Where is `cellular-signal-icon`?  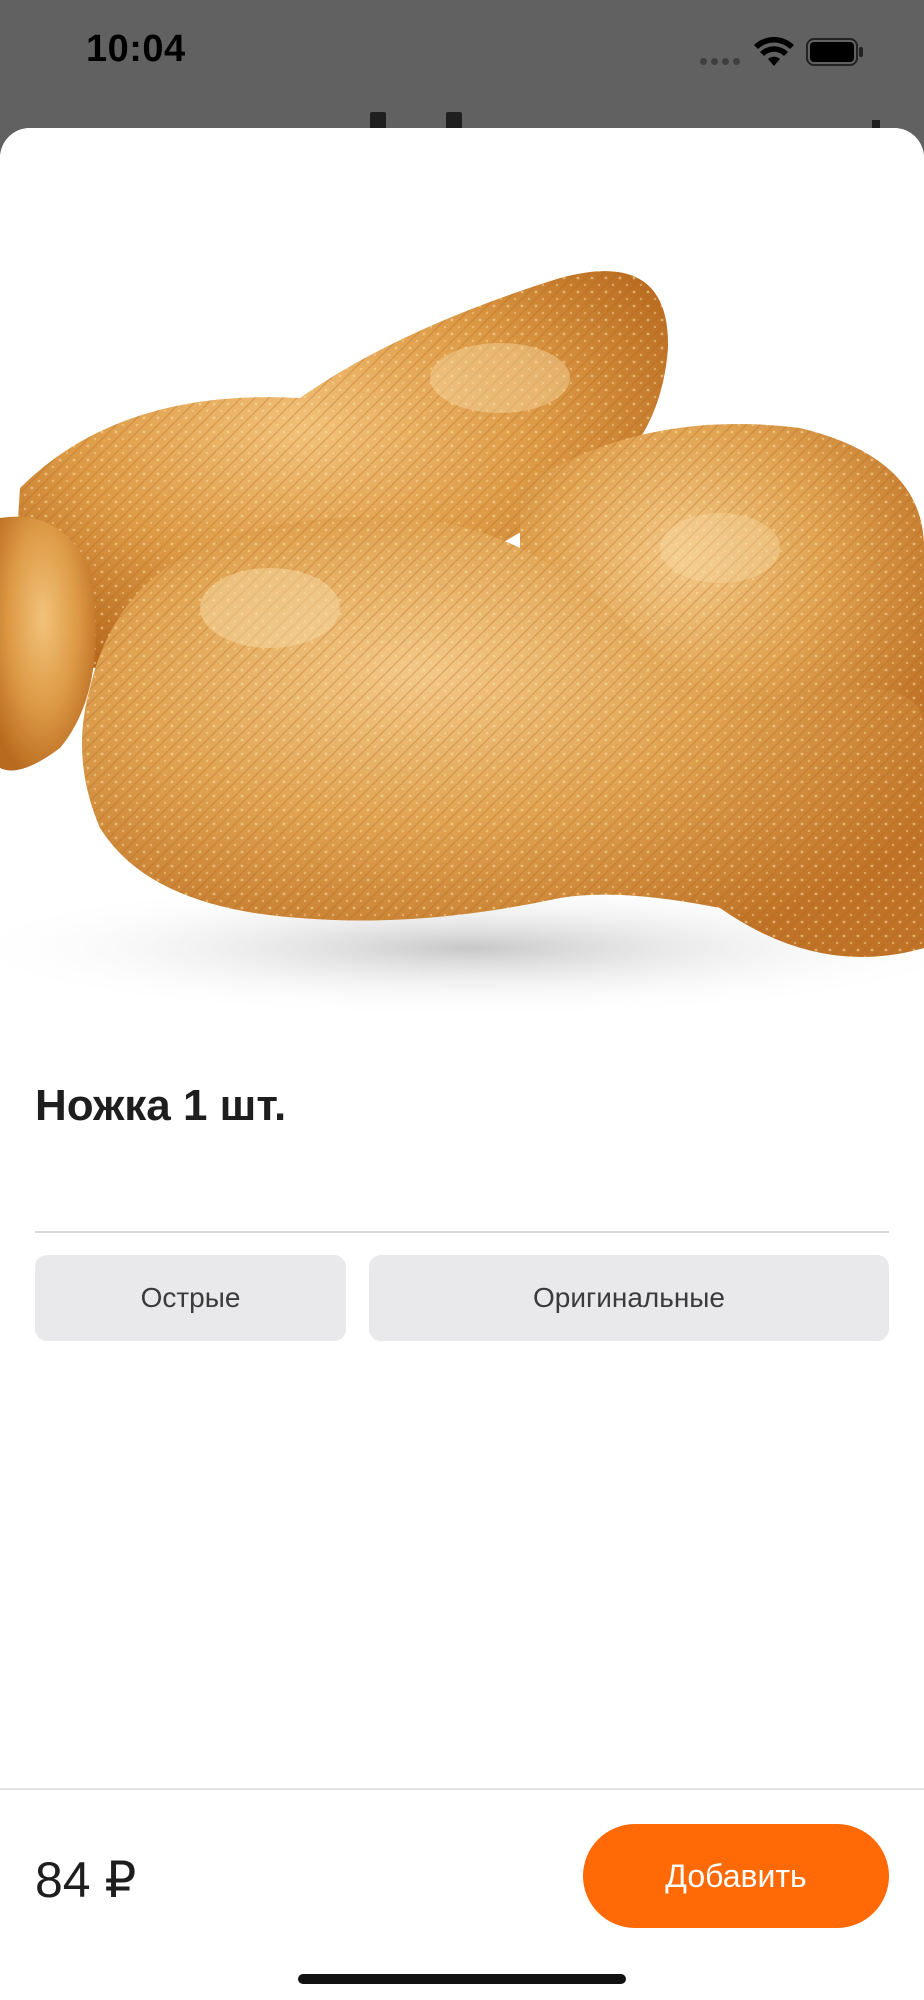
cellular-signal-icon is located at coordinates (720, 61).